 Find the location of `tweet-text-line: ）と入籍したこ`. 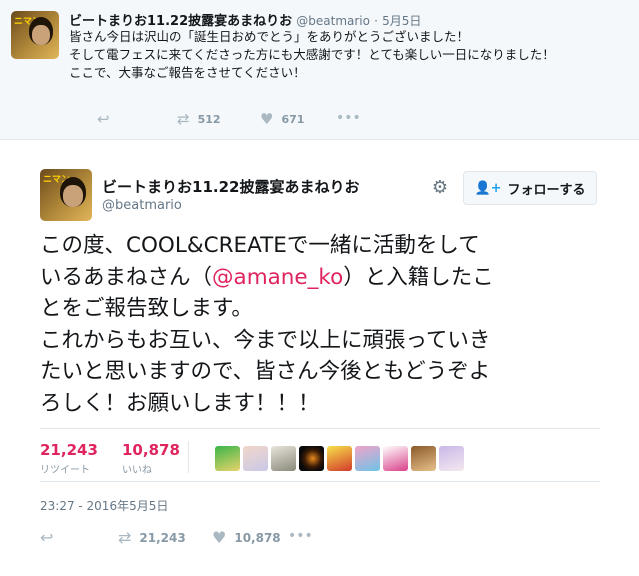

tweet-text-line: ）と入籍したこ is located at coordinates (418, 277).